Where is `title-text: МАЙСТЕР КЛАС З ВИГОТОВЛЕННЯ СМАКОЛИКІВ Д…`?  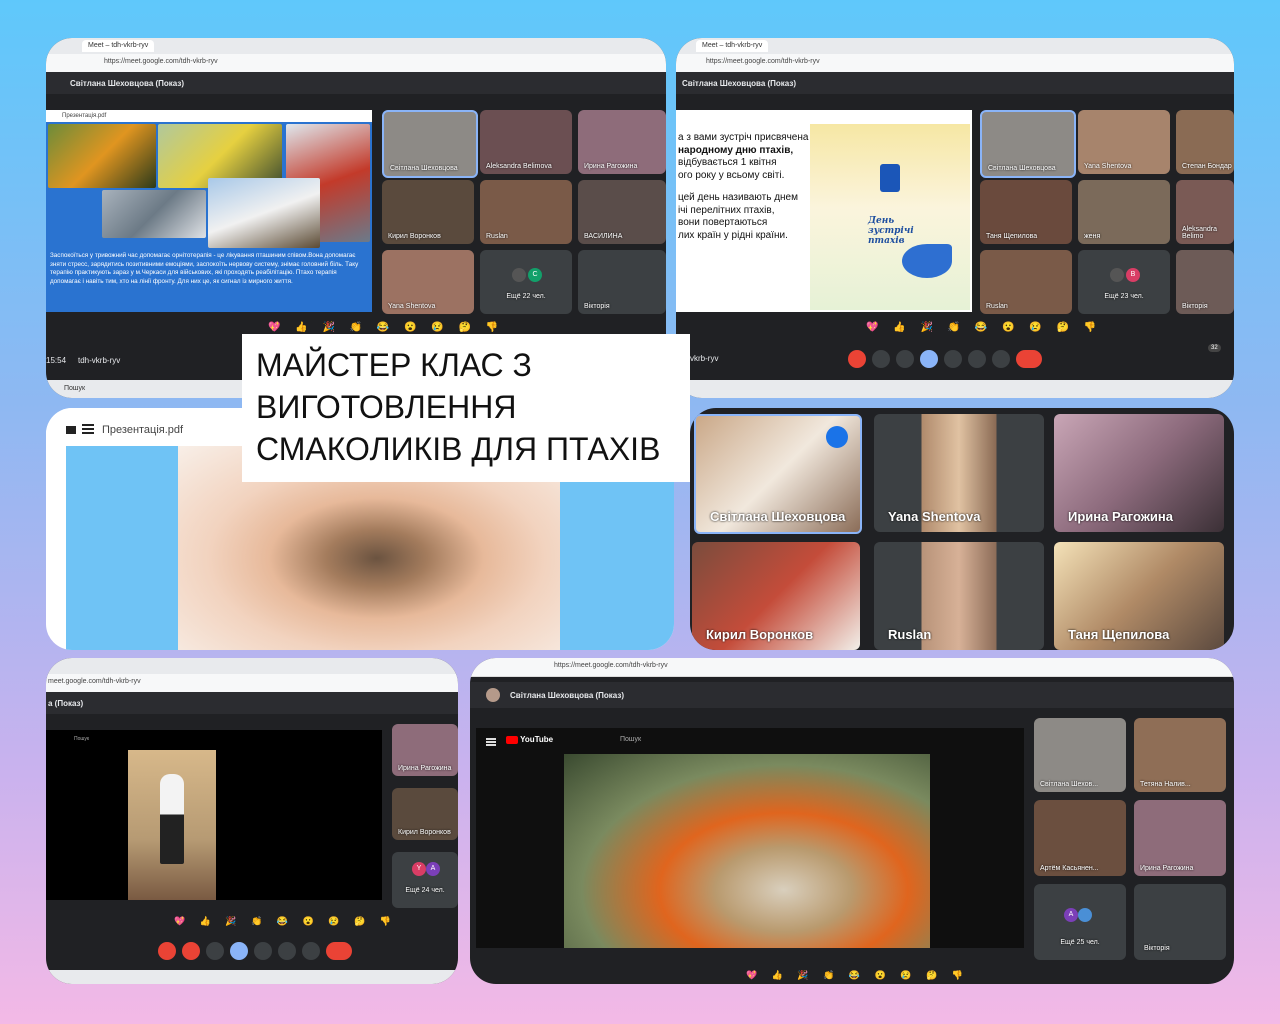
title-text: МАЙСТЕР КЛАС З ВИГОТОВЛЕННЯ СМАКОЛИКІВ Д… is located at coordinates (458, 407).